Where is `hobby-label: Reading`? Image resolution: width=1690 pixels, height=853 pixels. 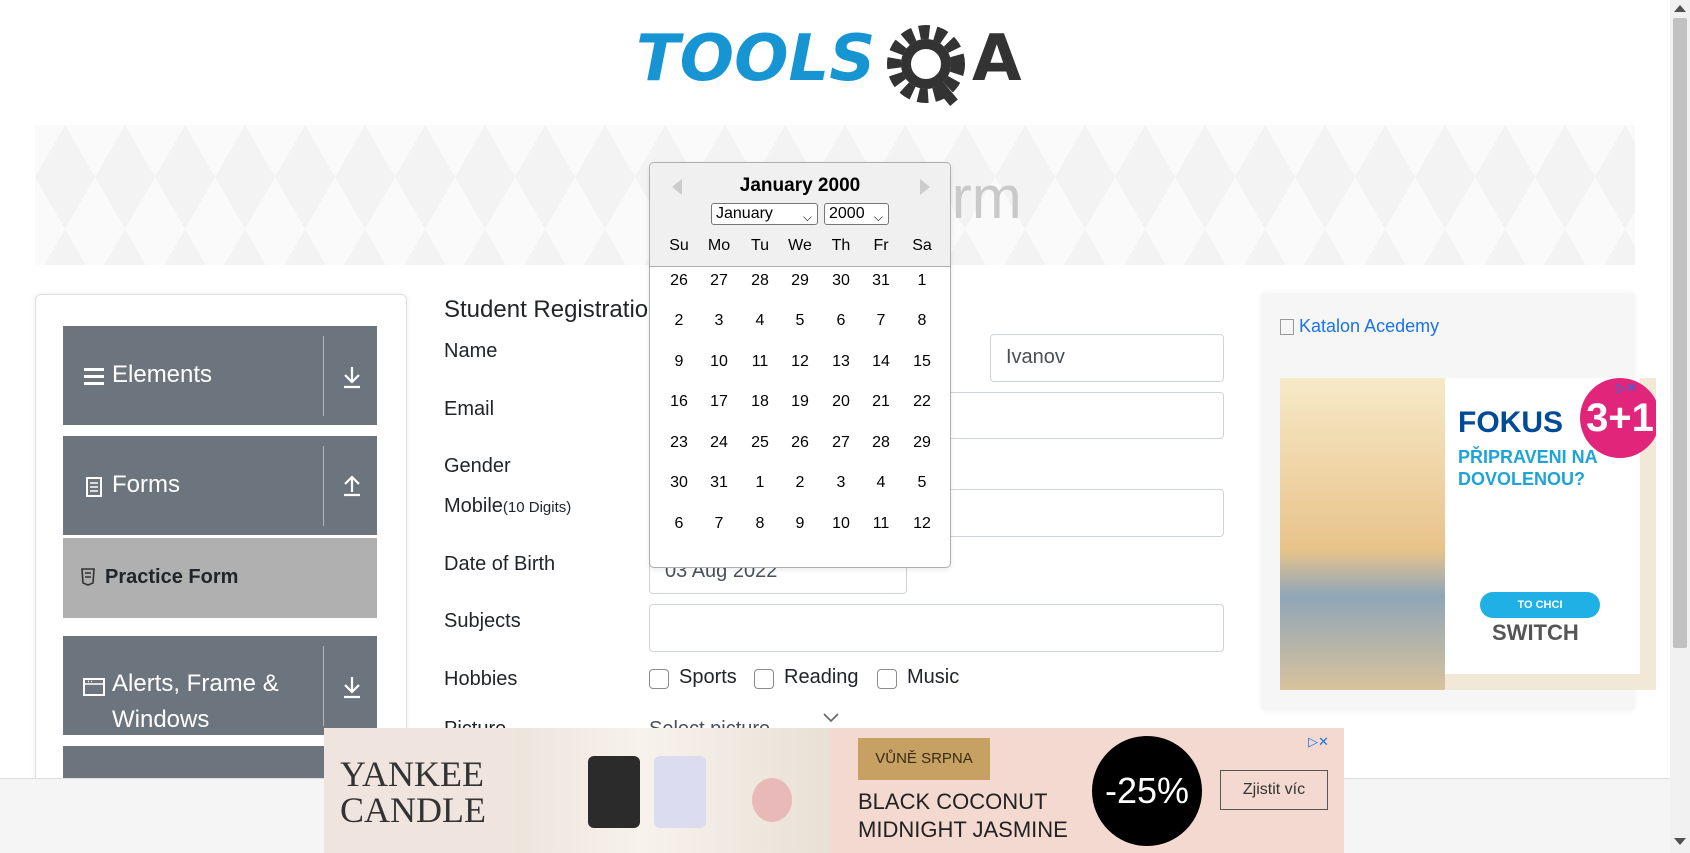 hobby-label: Reading is located at coordinates (821, 677).